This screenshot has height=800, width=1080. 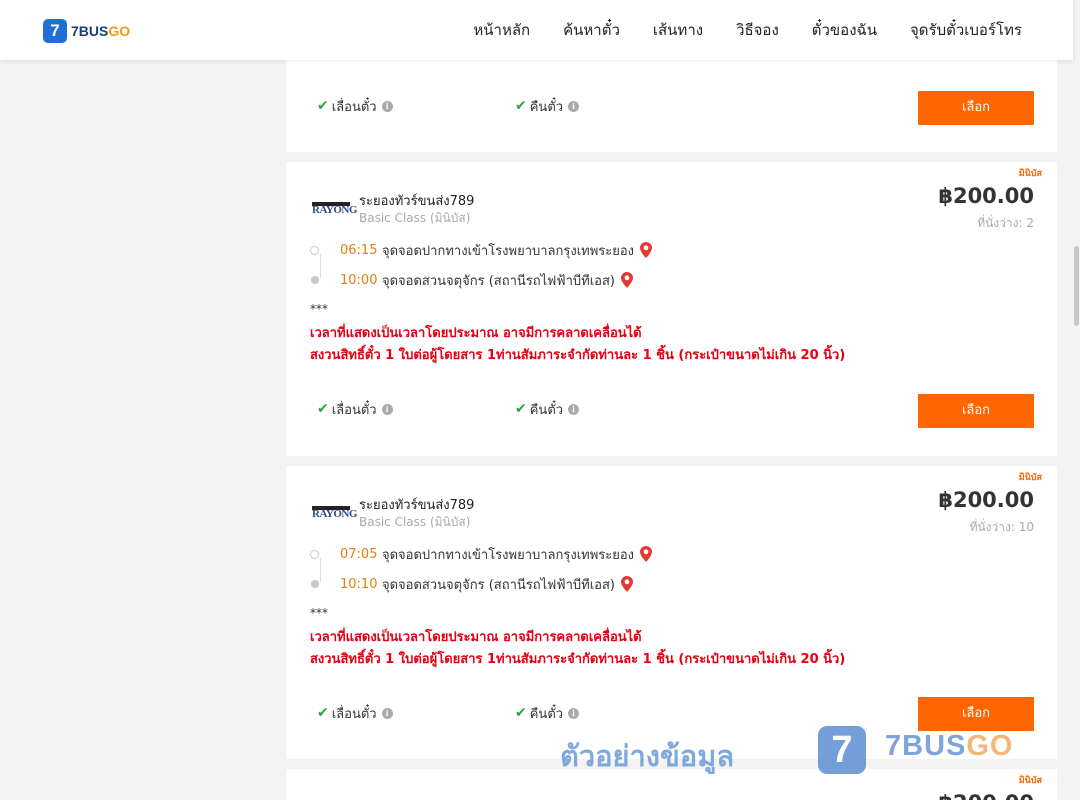 I want to click on watermark-brand-go: GO, so click(x=990, y=746).